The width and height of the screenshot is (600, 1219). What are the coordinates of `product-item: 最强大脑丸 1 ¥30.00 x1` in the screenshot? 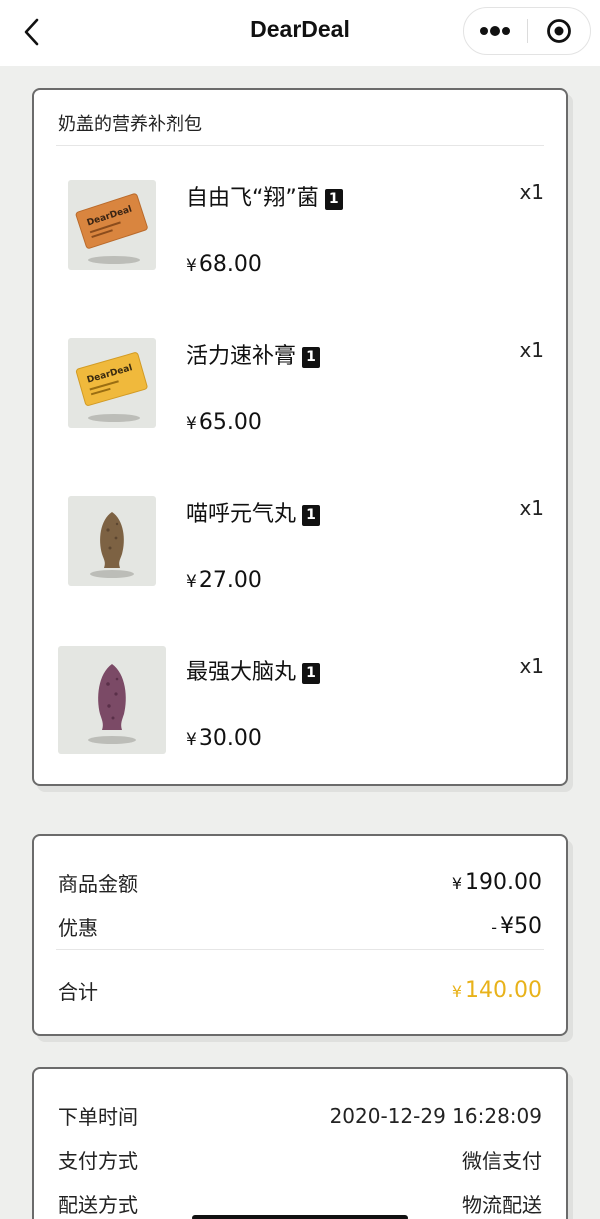 It's located at (300, 720).